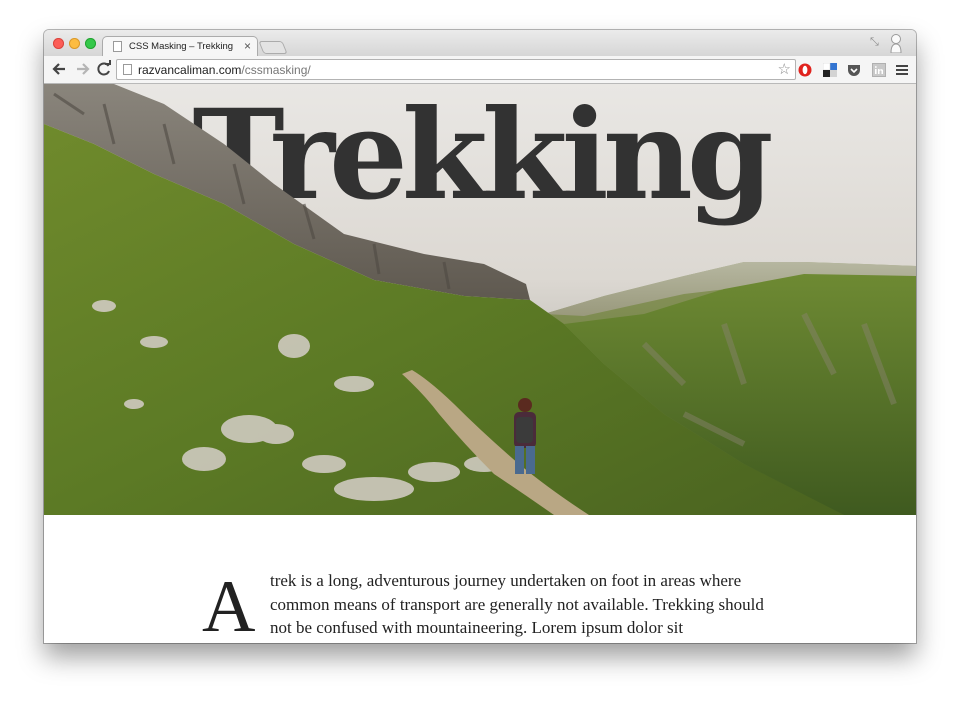 Image resolution: width=960 pixels, height=705 pixels. I want to click on back-icon, so click(60, 69).